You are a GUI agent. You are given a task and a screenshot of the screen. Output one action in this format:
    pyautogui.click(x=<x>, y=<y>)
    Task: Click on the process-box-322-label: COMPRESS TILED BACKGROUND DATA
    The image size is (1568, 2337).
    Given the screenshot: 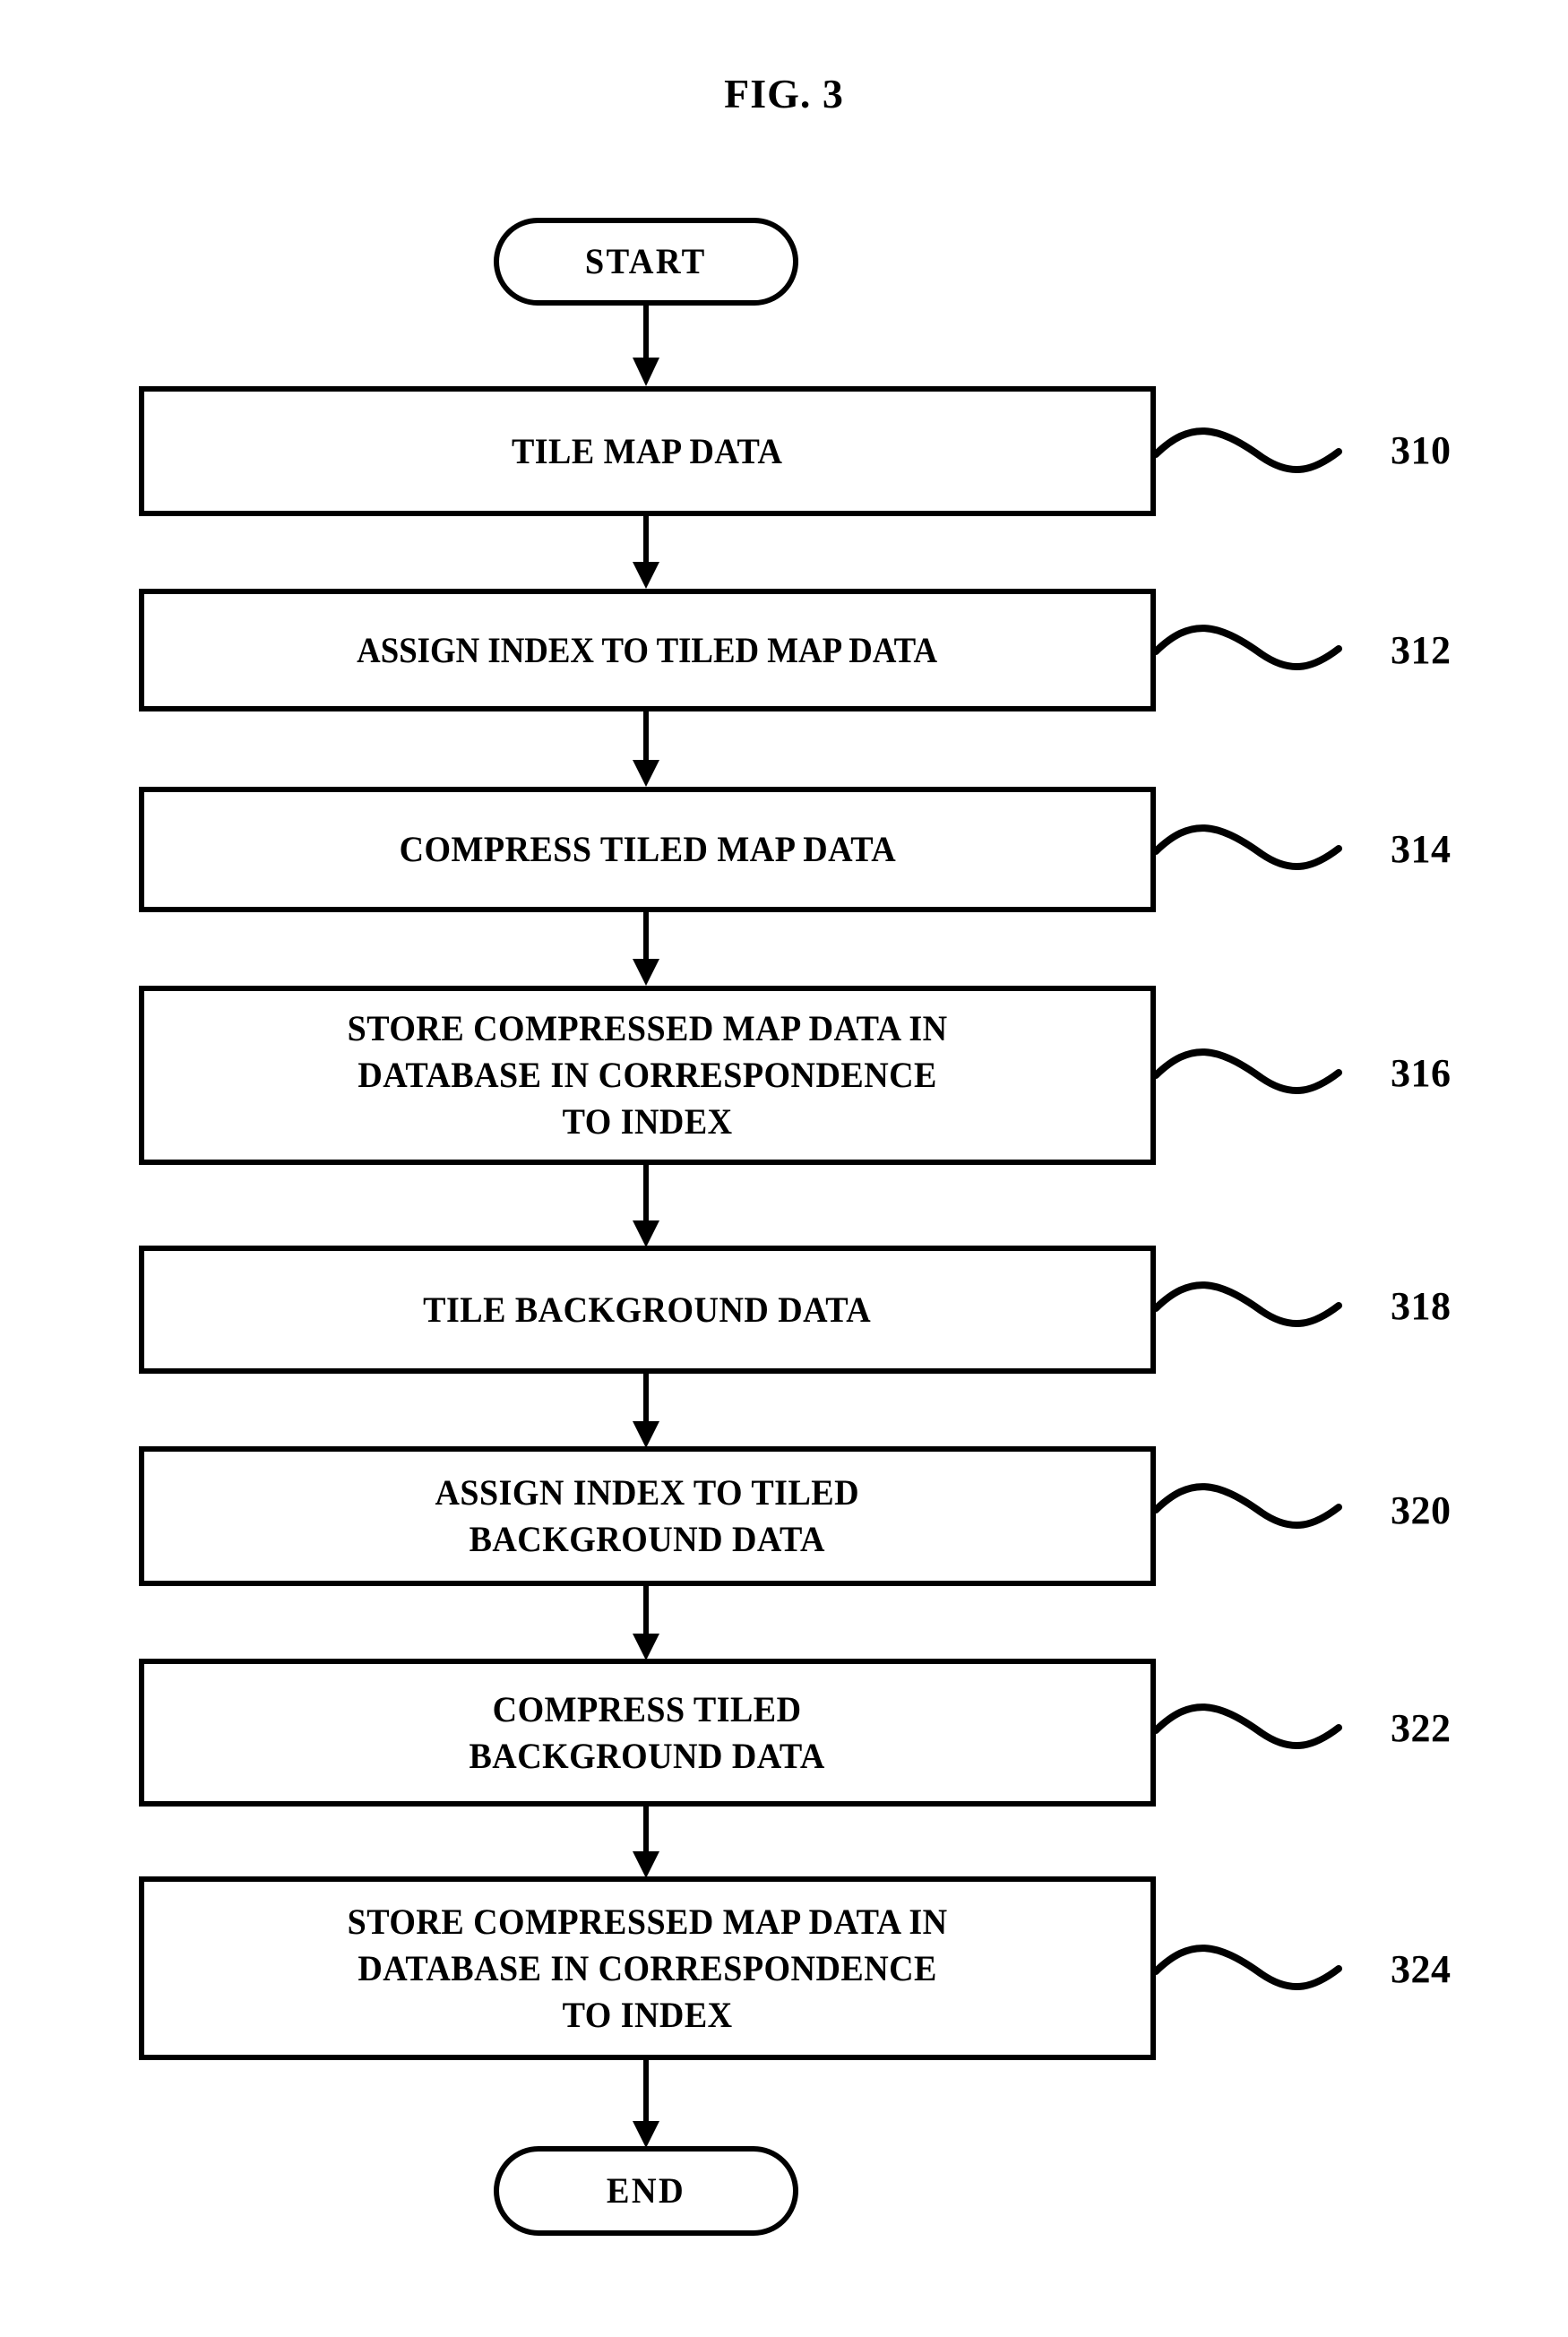 What is the action you would take?
    pyautogui.click(x=647, y=1732)
    